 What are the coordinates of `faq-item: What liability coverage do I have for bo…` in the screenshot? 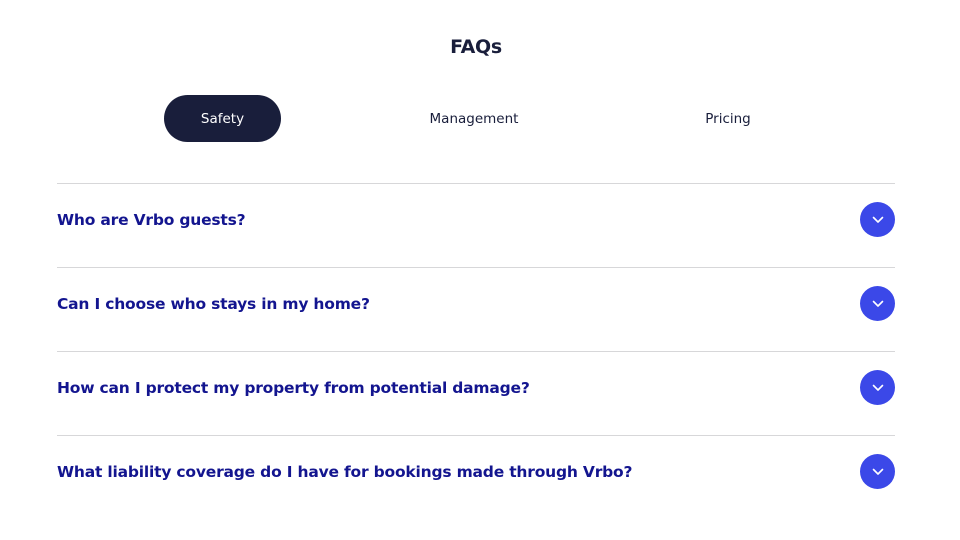 It's located at (476, 477).